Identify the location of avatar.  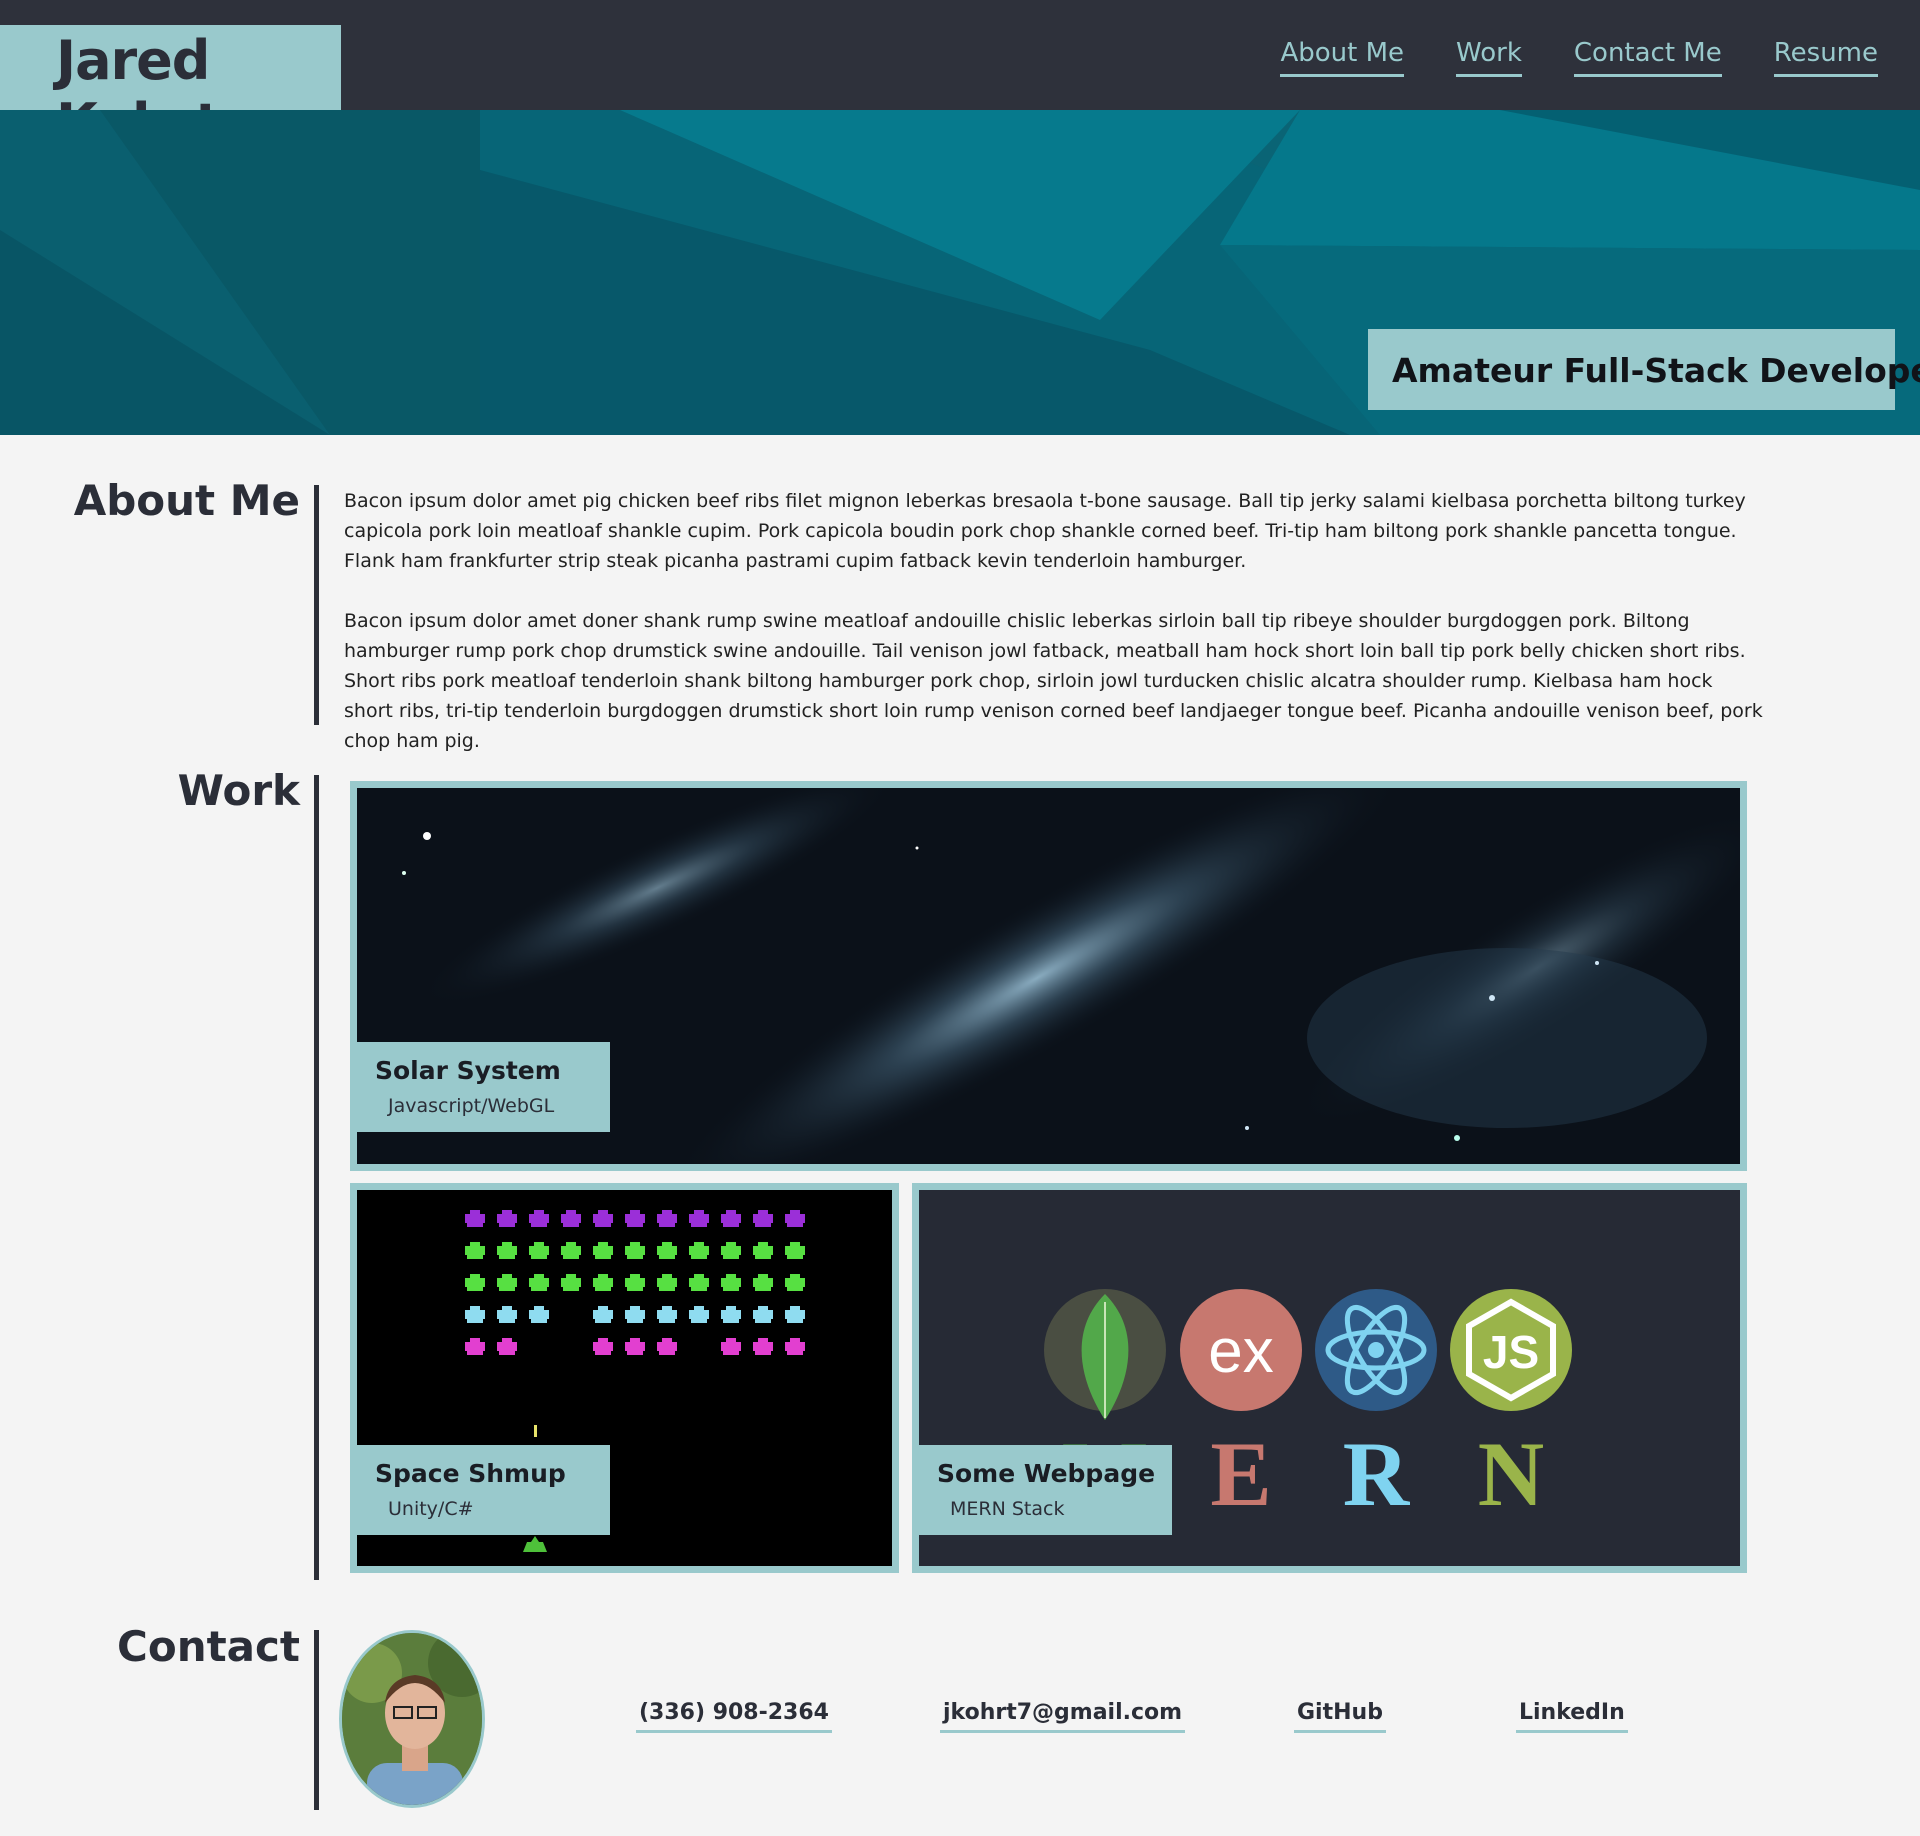
(412, 1719).